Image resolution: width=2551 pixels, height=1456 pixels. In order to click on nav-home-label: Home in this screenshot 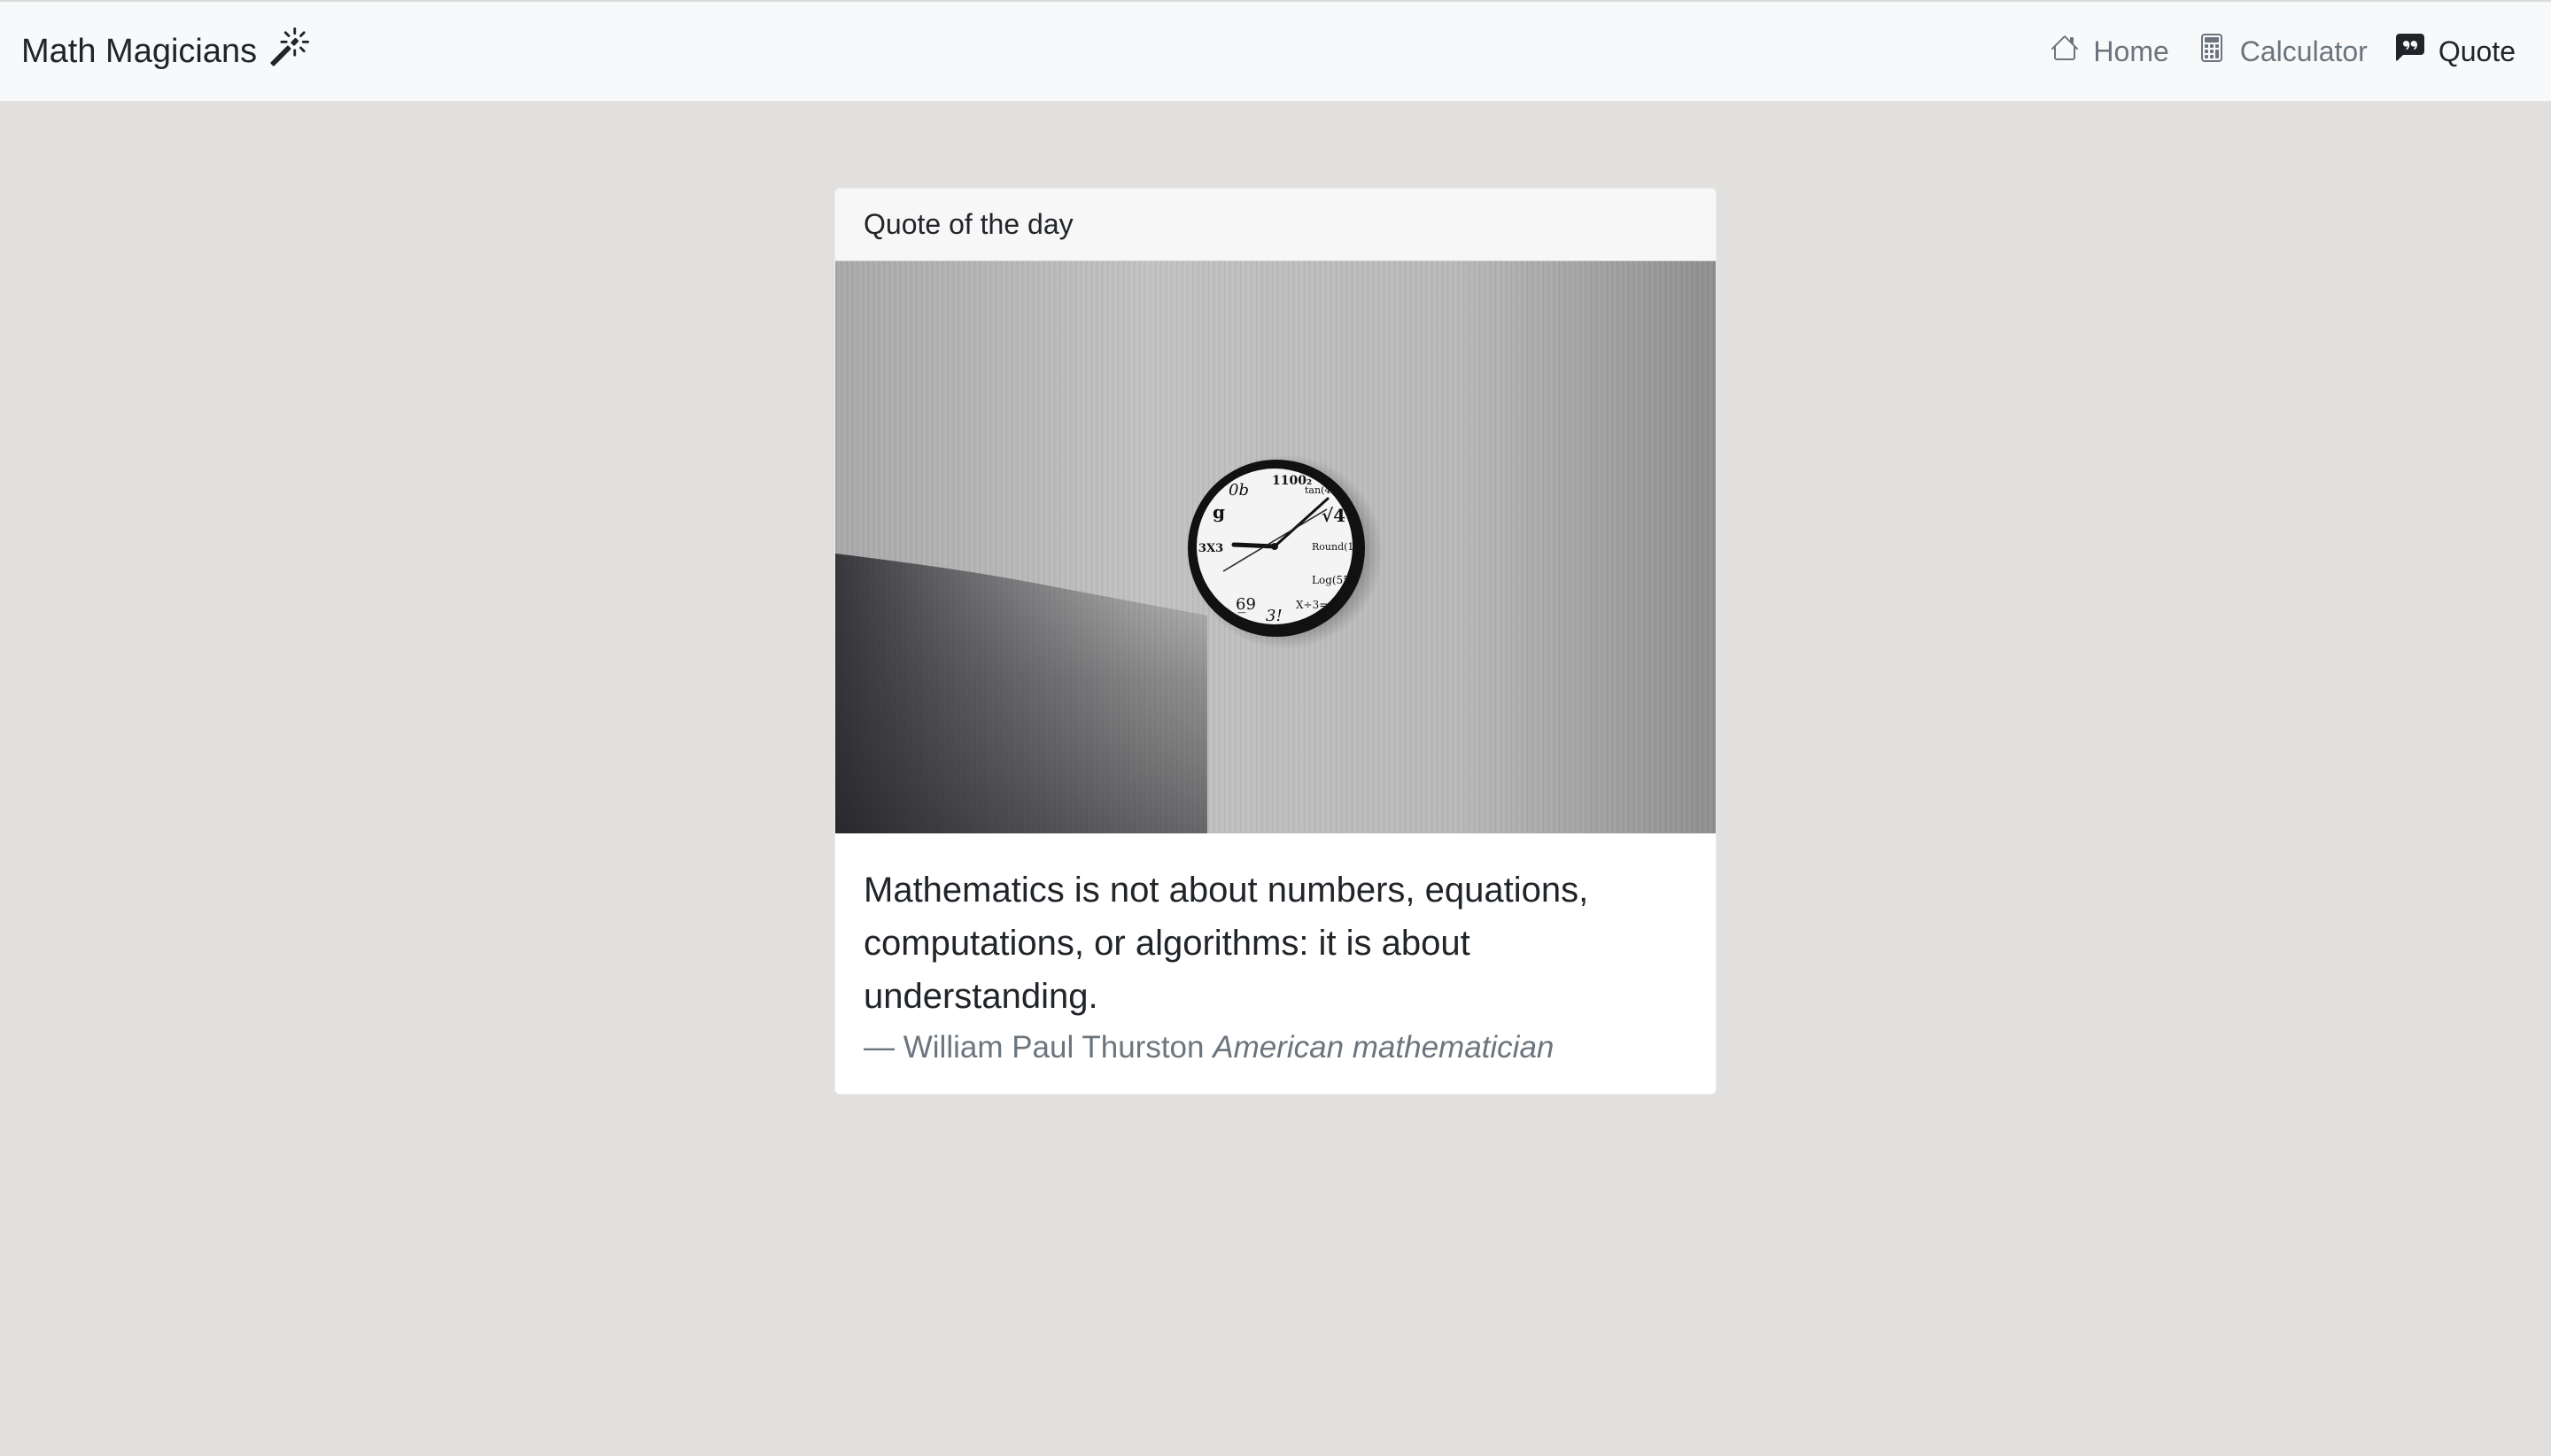, I will do `click(2131, 51)`.